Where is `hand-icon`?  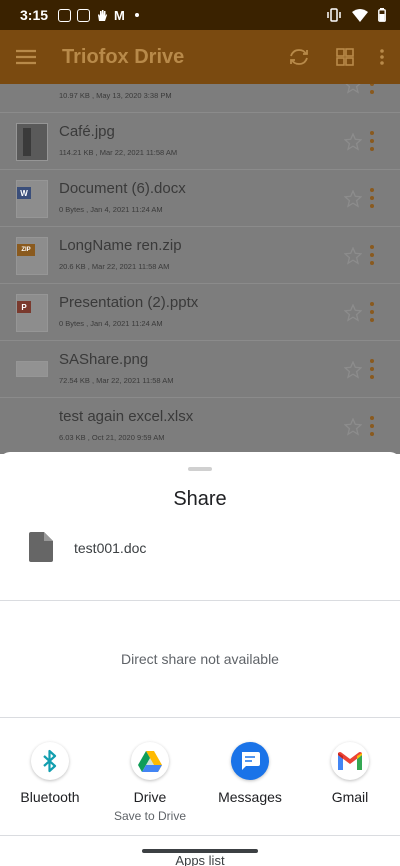 hand-icon is located at coordinates (103, 15).